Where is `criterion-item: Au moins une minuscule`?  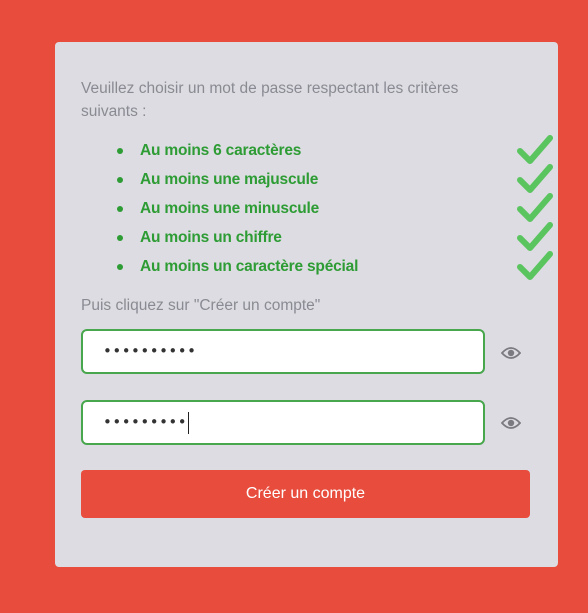
criterion-item: Au moins une minuscule is located at coordinates (317, 208).